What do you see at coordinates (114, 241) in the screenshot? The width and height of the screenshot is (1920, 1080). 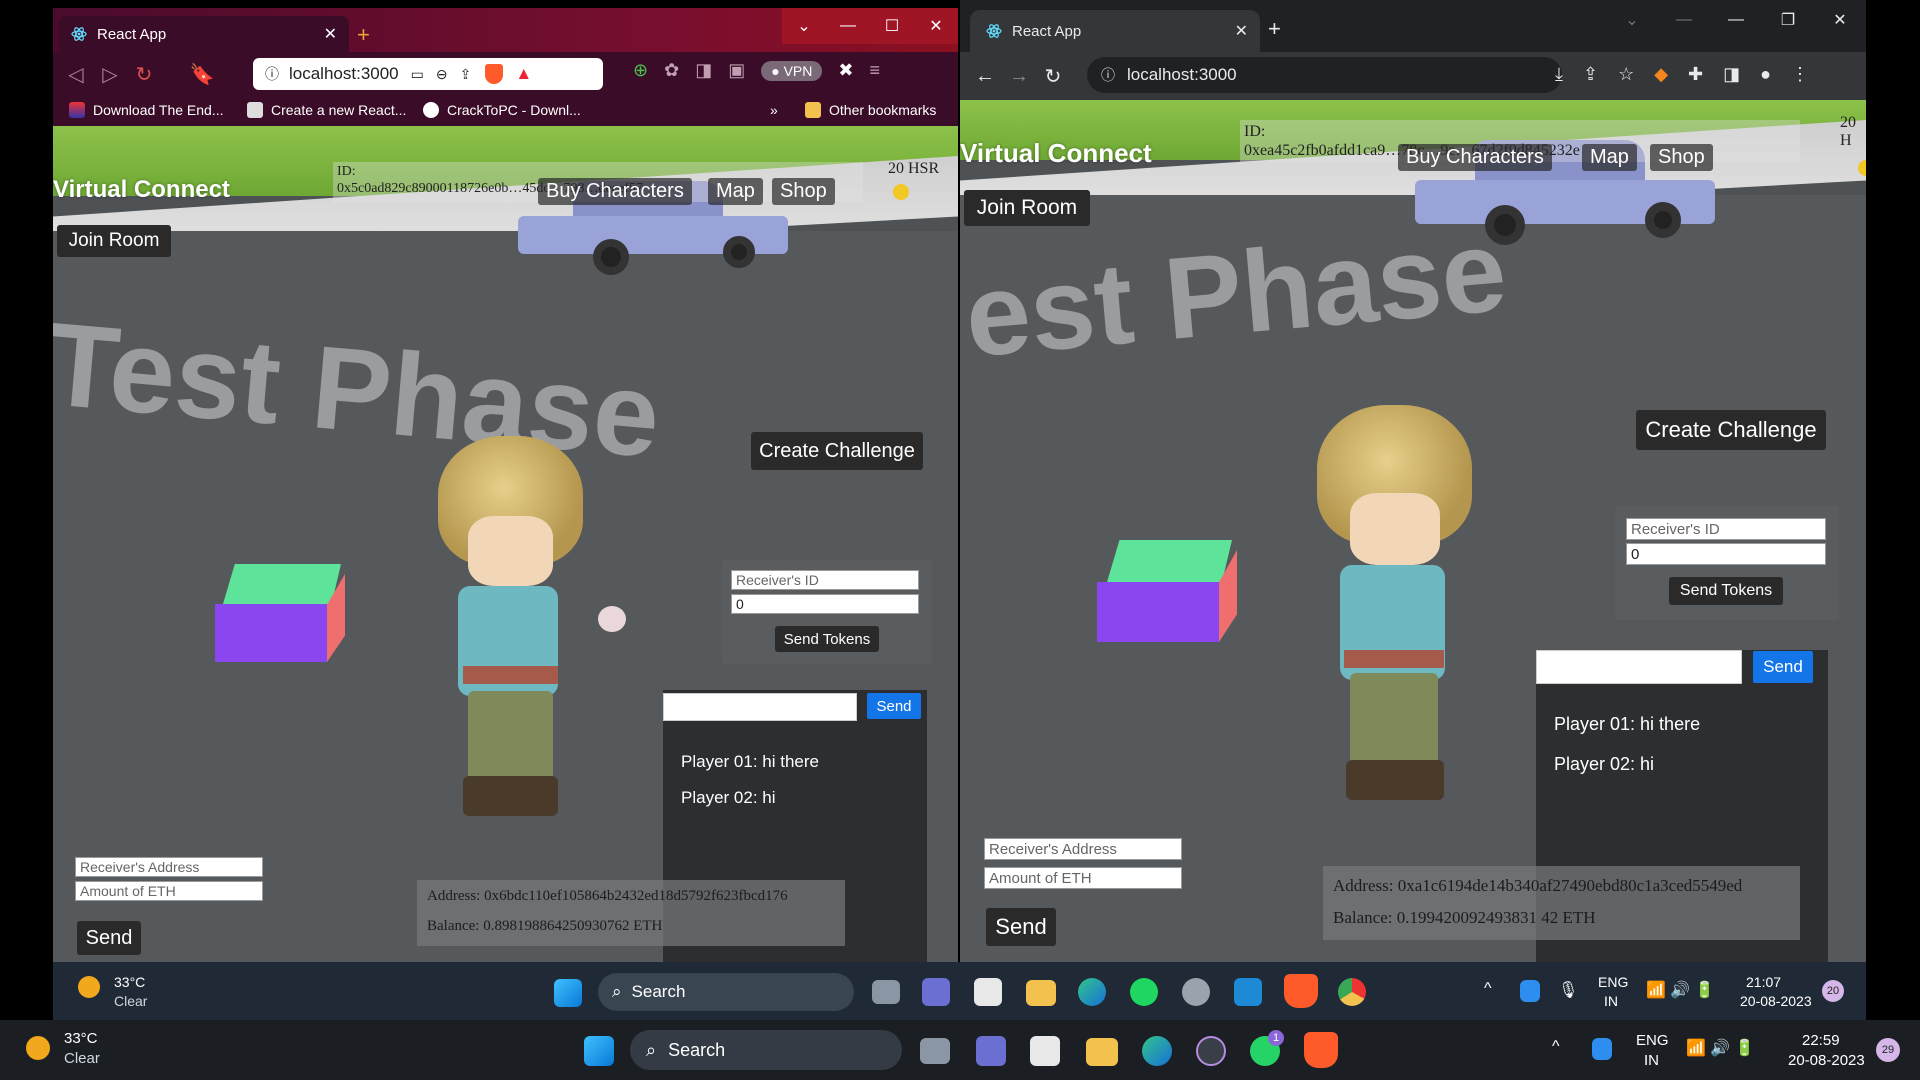 I see `left-join-room-button: Join Room` at bounding box center [114, 241].